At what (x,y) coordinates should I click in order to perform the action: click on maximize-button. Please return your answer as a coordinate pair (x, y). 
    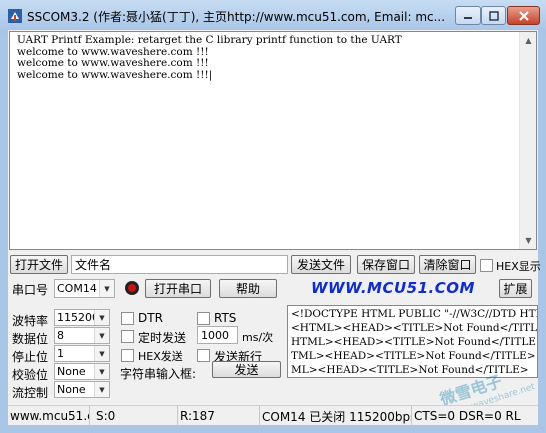
    Looking at the image, I should click on (493, 15).